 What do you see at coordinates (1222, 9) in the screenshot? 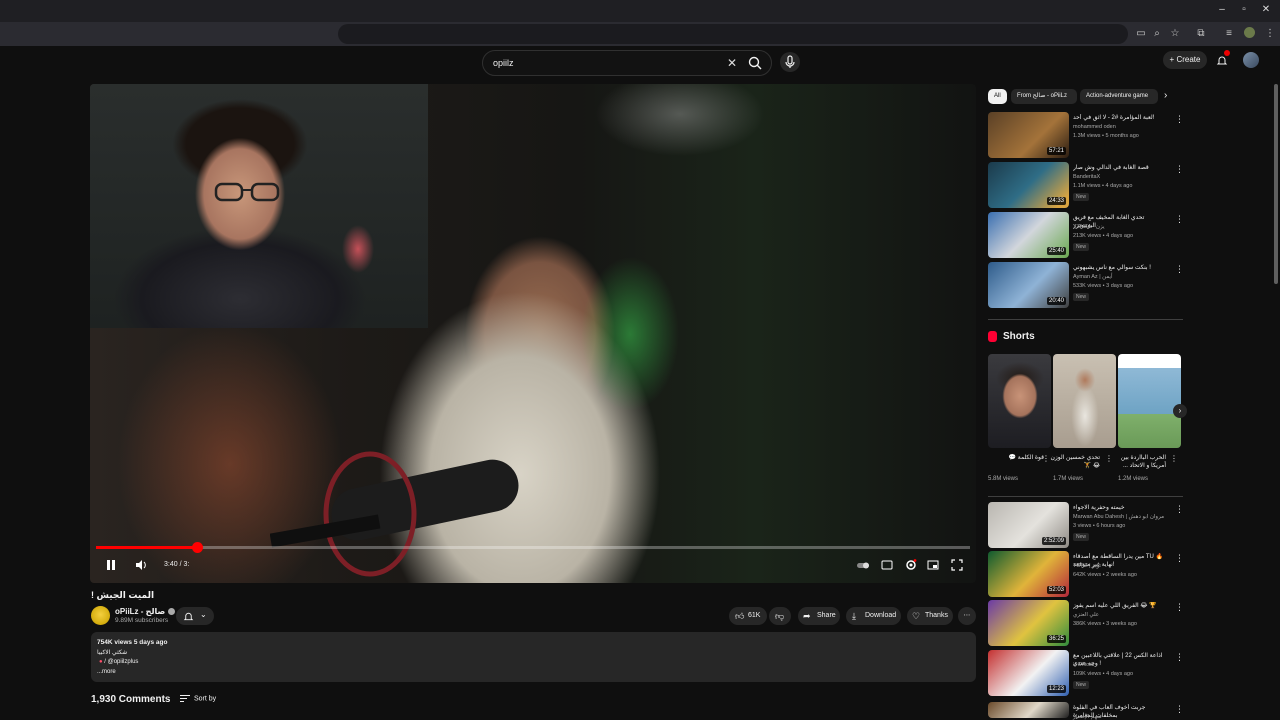
I see `minimize-icon: –` at bounding box center [1222, 9].